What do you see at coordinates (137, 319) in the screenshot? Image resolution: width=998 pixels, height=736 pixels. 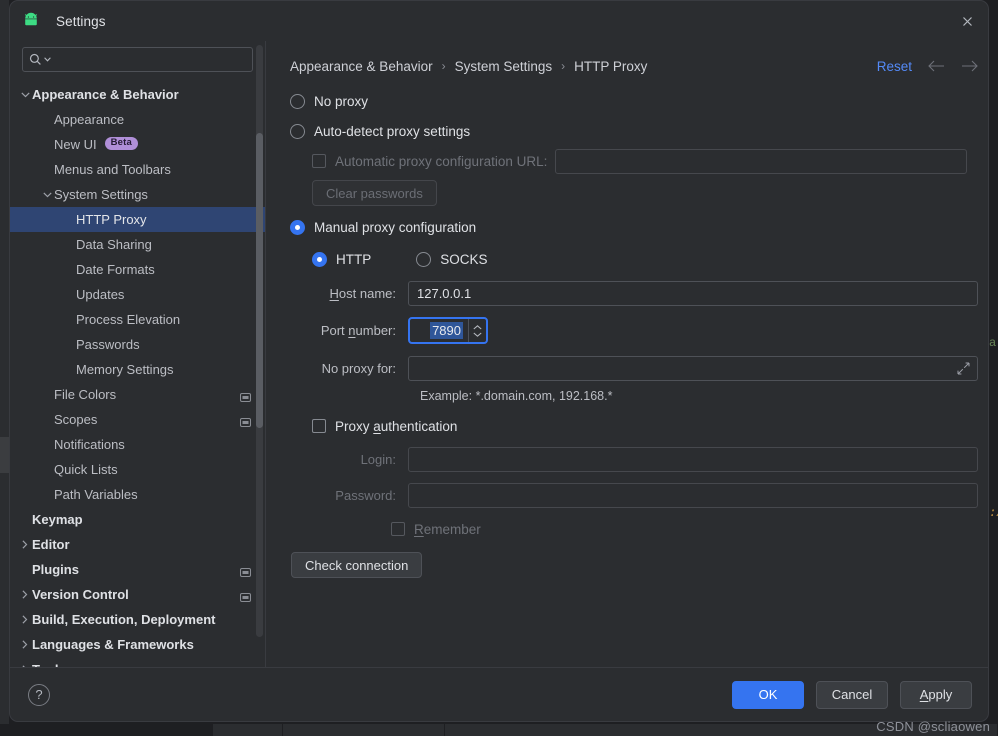 I see `sidebar-item-process-elevation: Process Elevation` at bounding box center [137, 319].